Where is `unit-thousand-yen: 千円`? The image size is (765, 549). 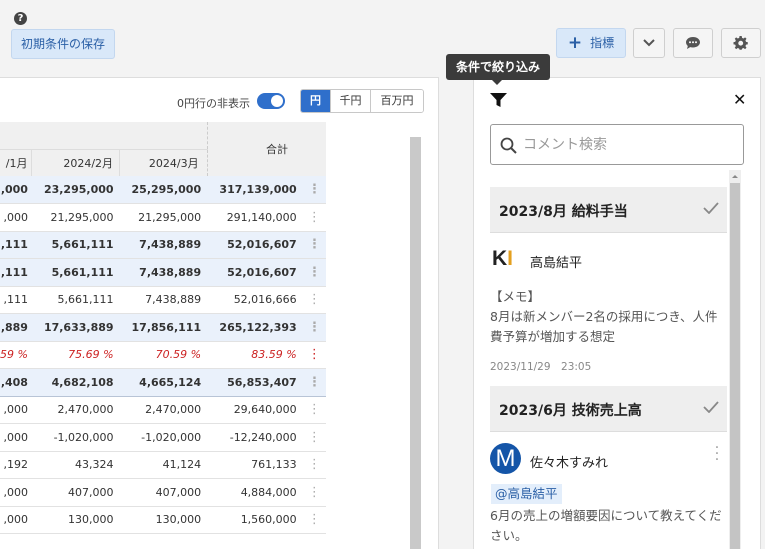 unit-thousand-yen: 千円 is located at coordinates (350, 101).